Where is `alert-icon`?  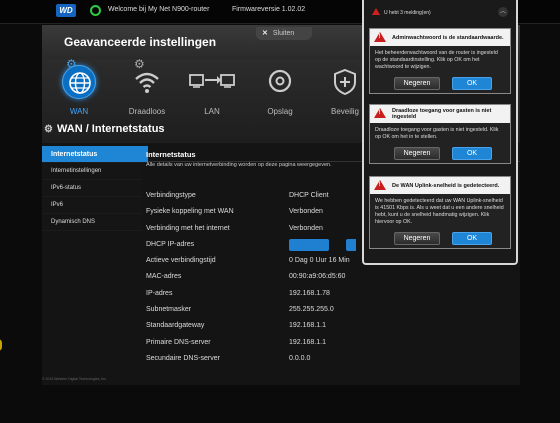
alert-icon is located at coordinates (376, 11).